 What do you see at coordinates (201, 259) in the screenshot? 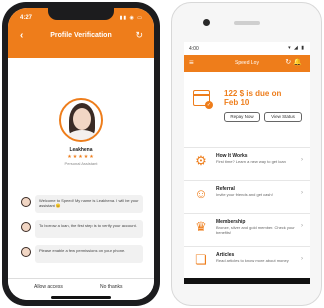
I see `articles-icon: ❏` at bounding box center [201, 259].